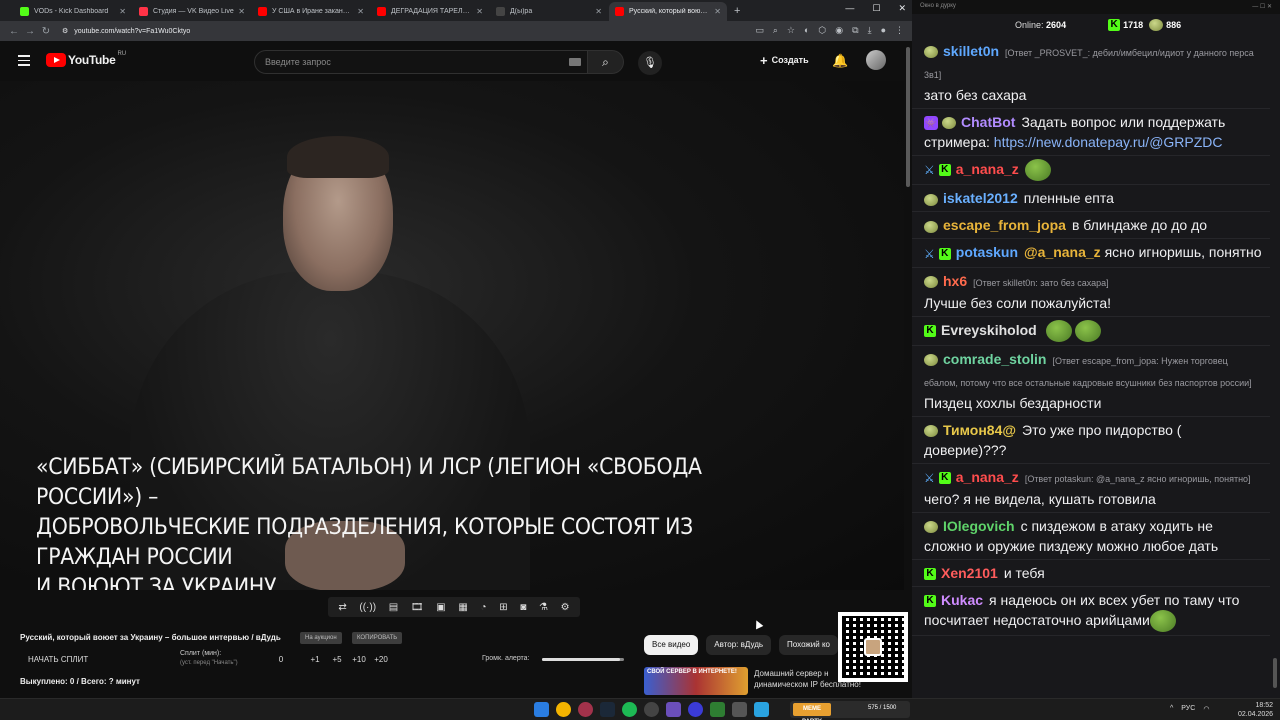  Describe the element at coordinates (876, 8) in the screenshot. I see `maximize-icon: ☐` at that location.